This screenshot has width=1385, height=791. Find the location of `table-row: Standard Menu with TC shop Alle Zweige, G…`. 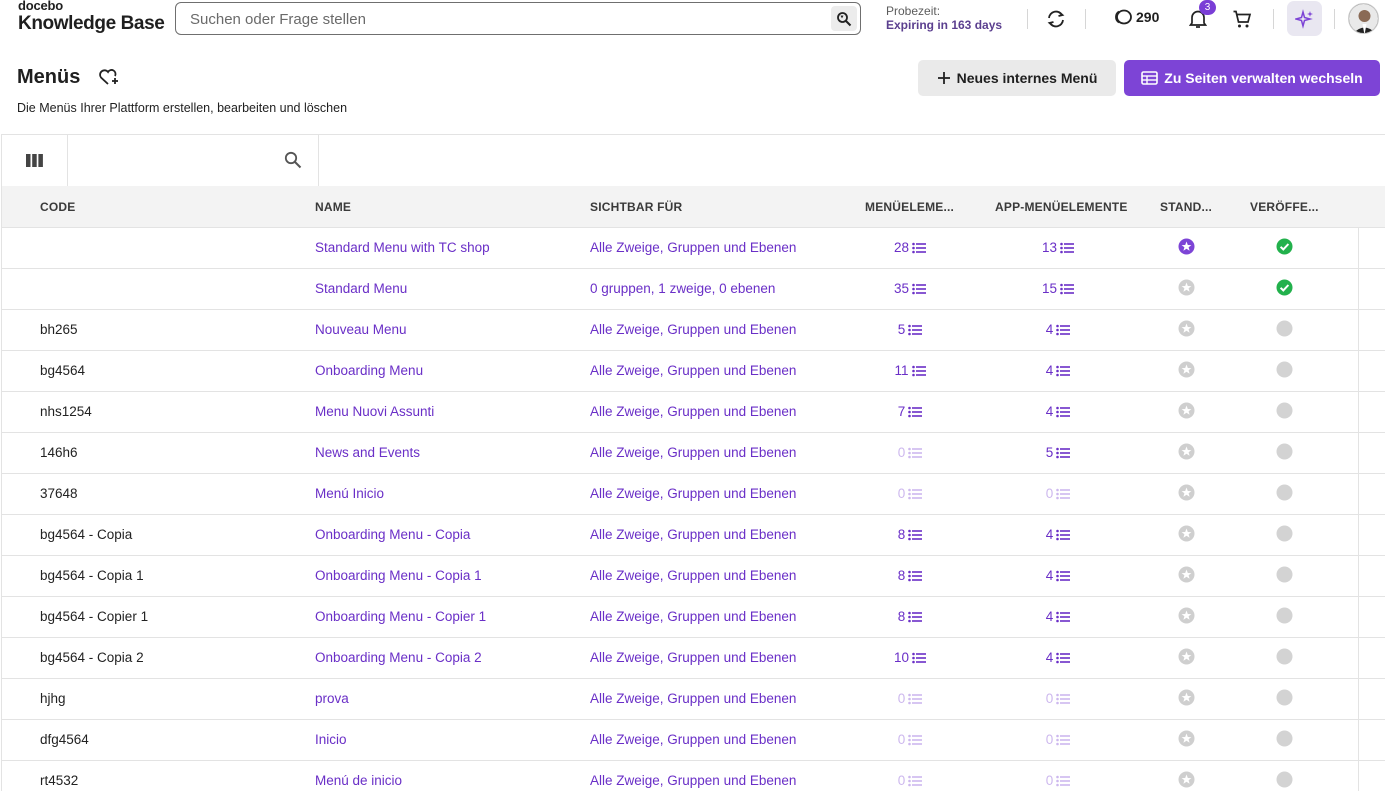

table-row: Standard Menu with TC shop Alle Zweige, G… is located at coordinates (693, 248).